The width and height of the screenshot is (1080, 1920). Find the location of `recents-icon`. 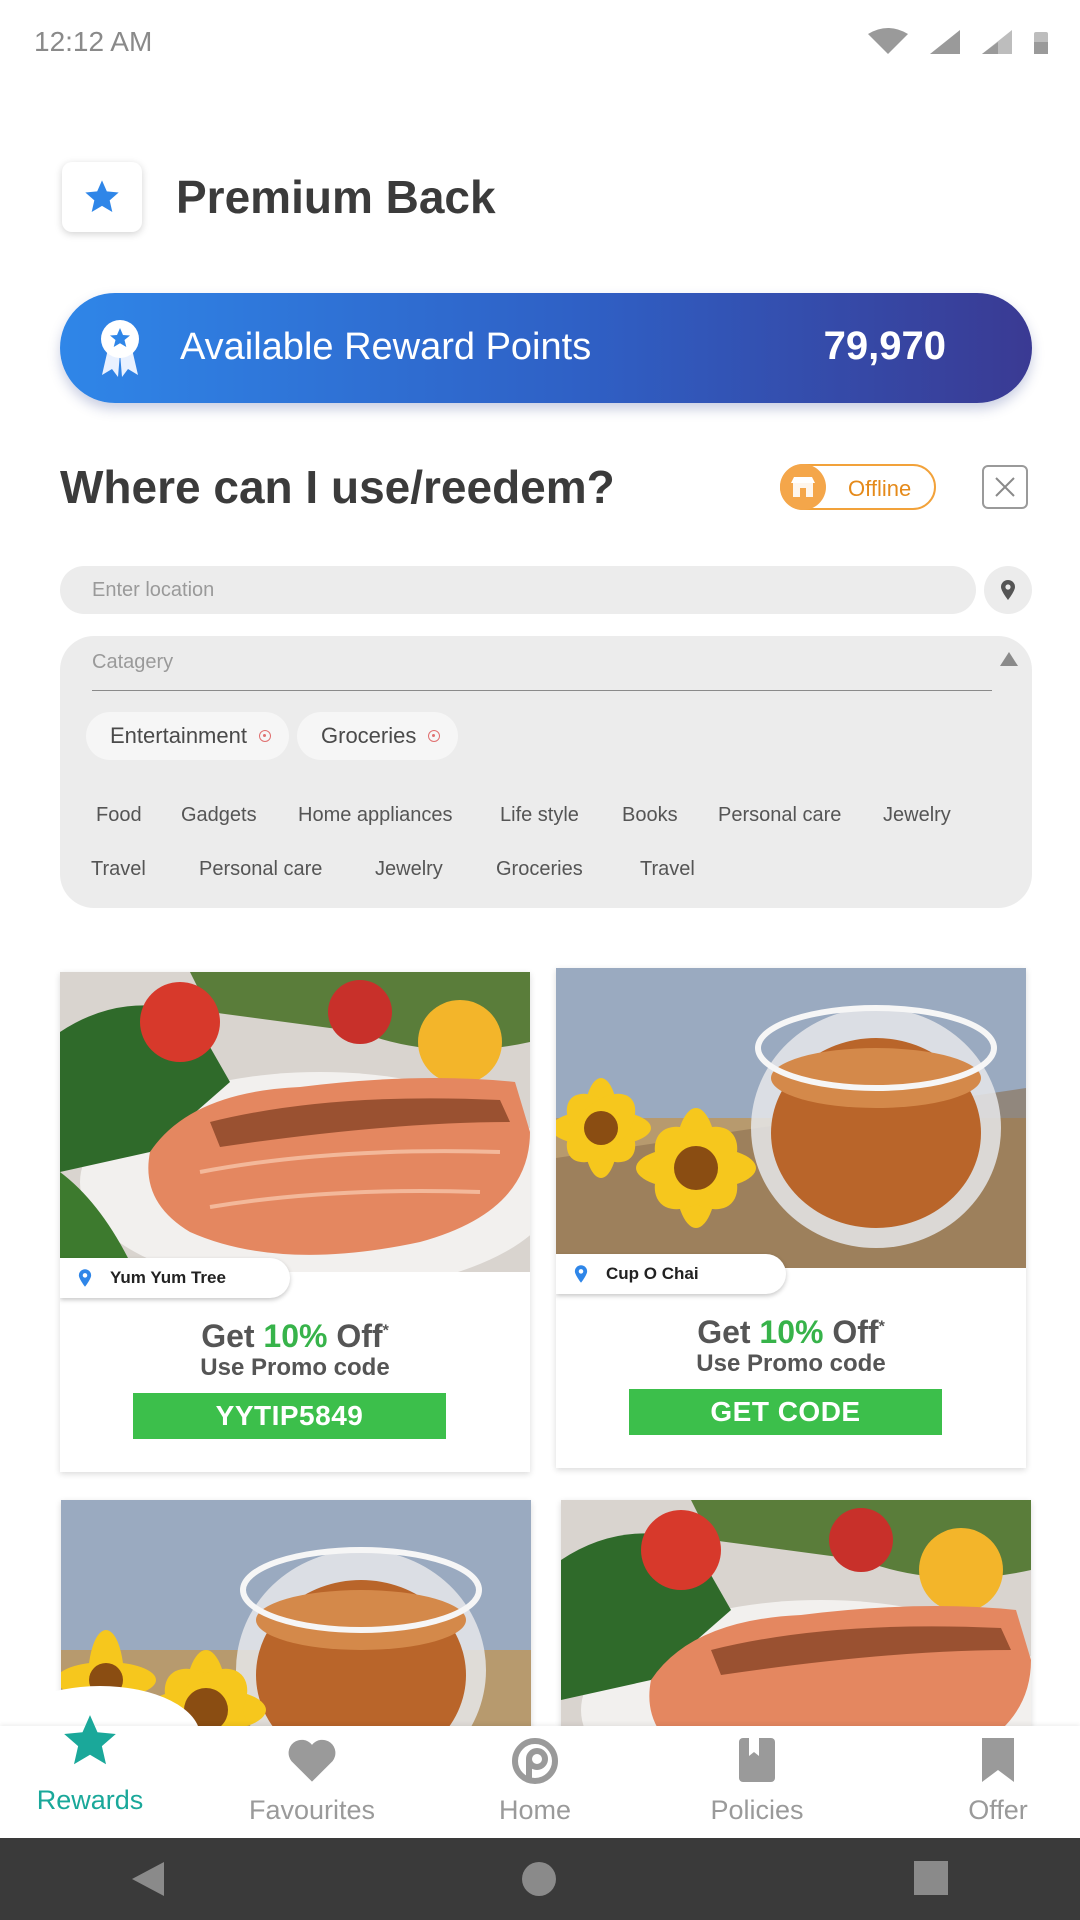

recents-icon is located at coordinates (931, 1878).